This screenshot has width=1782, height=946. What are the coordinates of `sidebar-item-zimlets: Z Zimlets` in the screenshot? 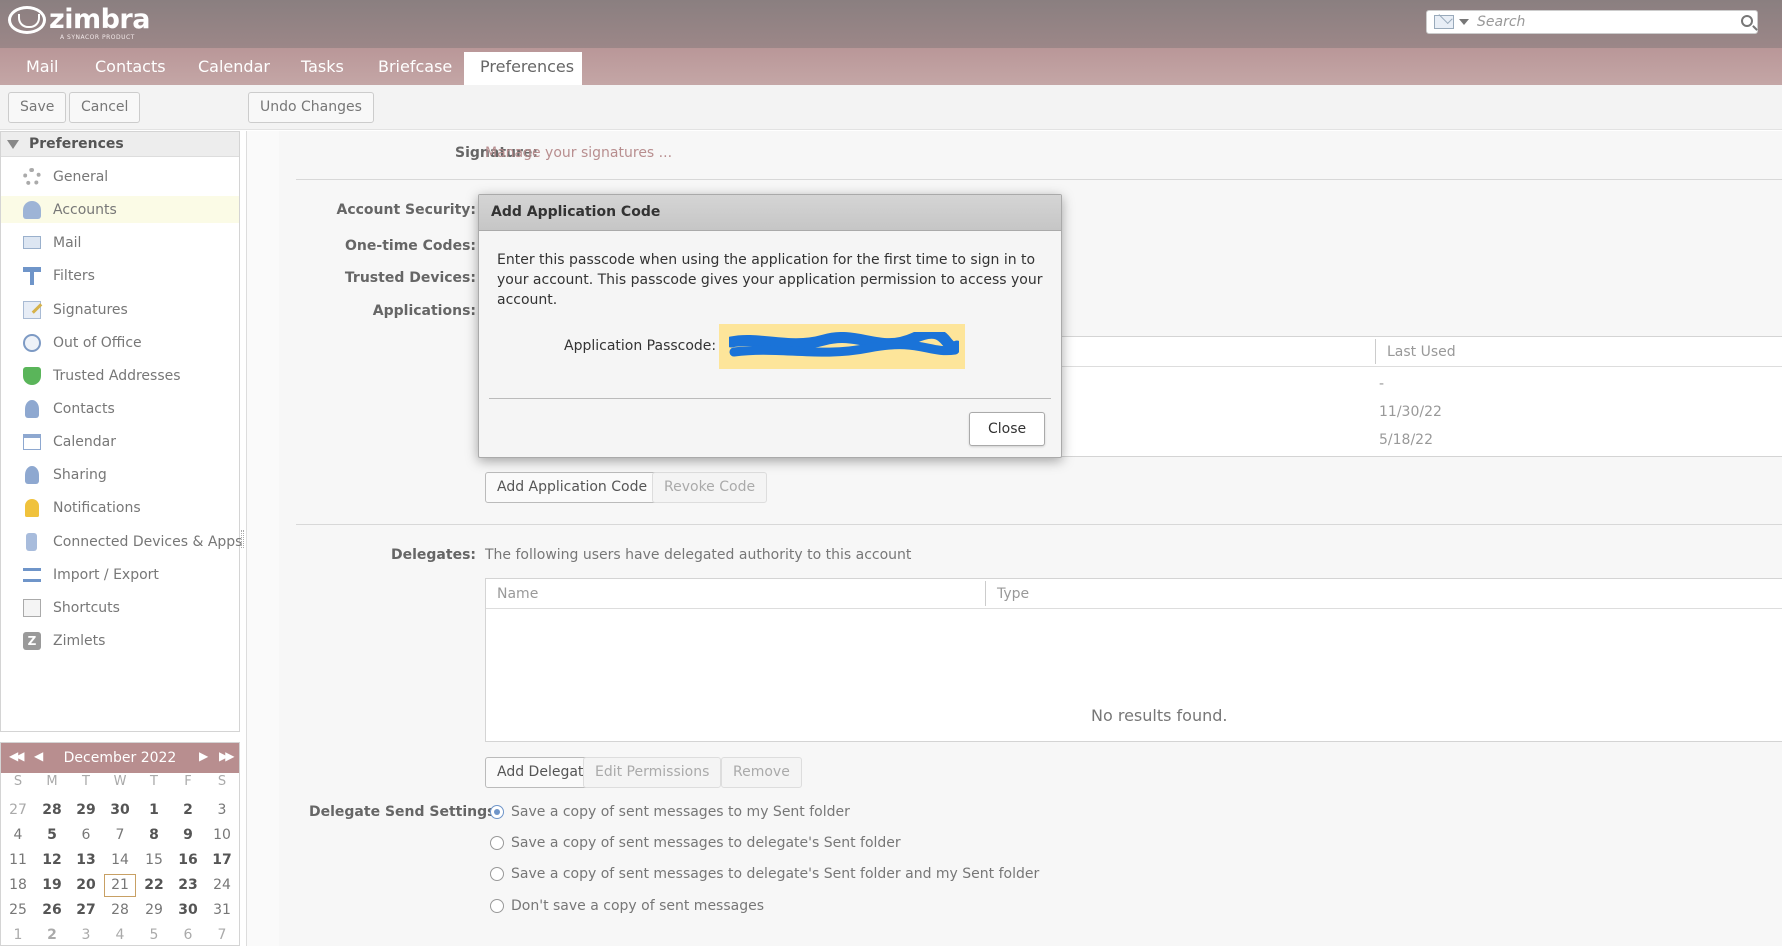 It's located at (120, 640).